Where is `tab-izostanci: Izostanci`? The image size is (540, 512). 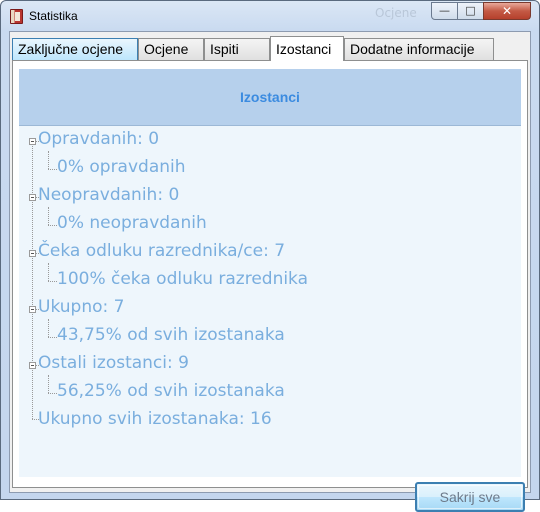 tab-izostanci: Izostanci is located at coordinates (307, 48).